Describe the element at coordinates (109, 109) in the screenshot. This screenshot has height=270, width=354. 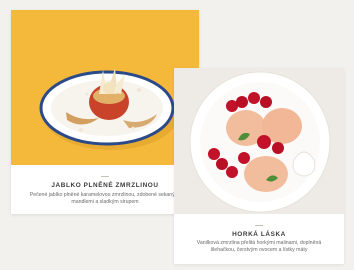
I see `apple-dessert-illustration` at that location.